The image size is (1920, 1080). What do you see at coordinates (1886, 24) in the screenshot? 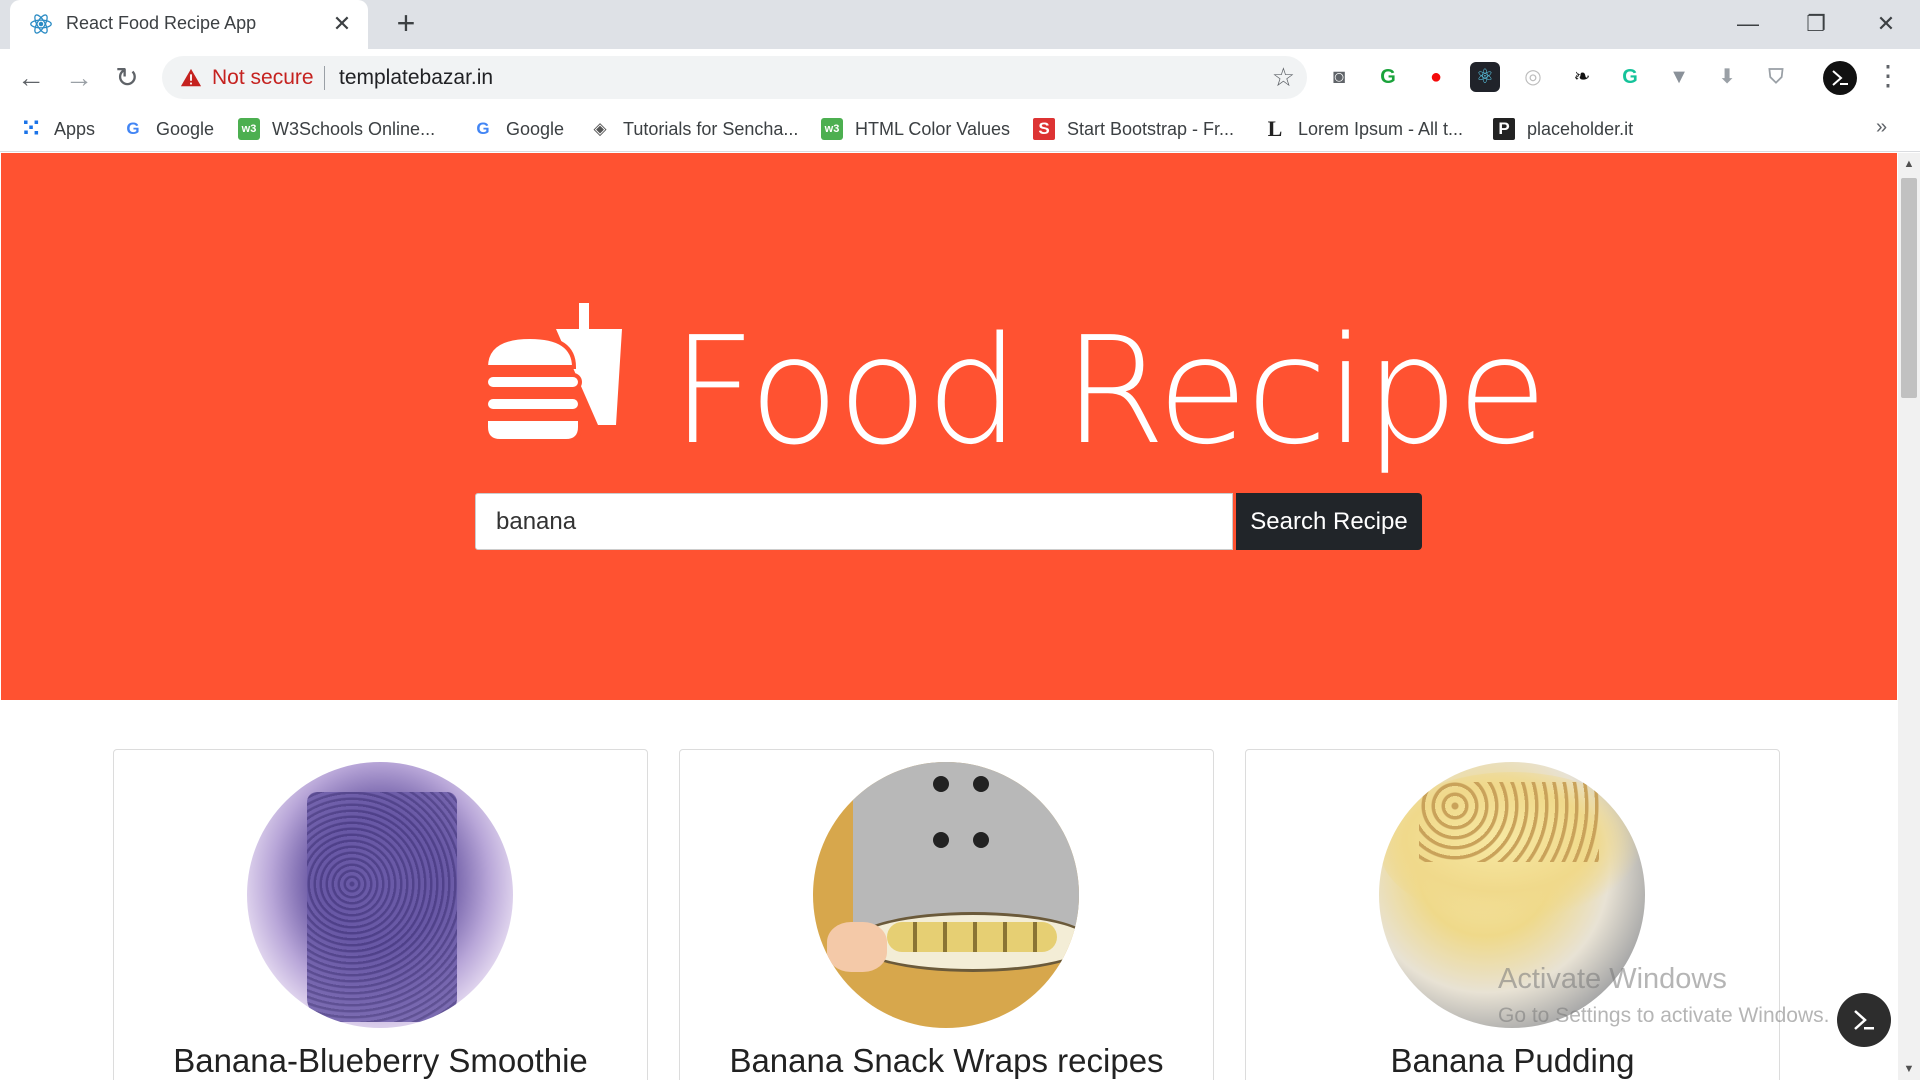
I see `close-window-button: ✕` at bounding box center [1886, 24].